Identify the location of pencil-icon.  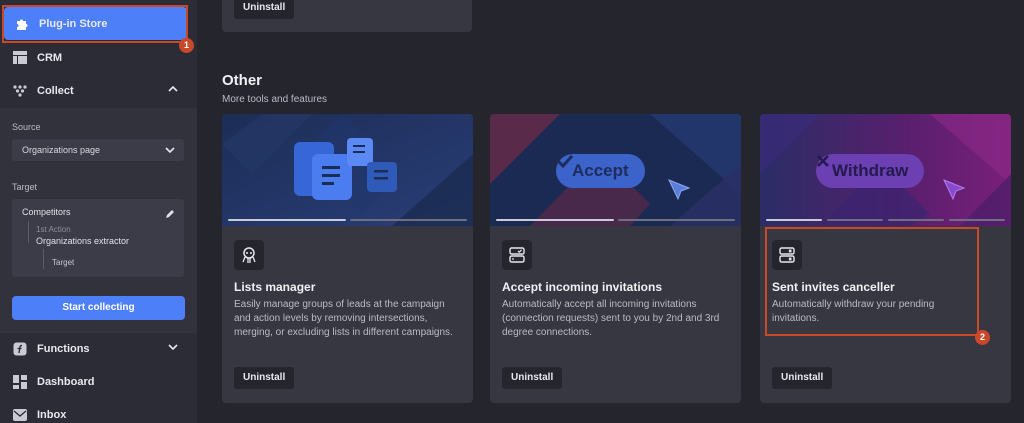
(170, 215).